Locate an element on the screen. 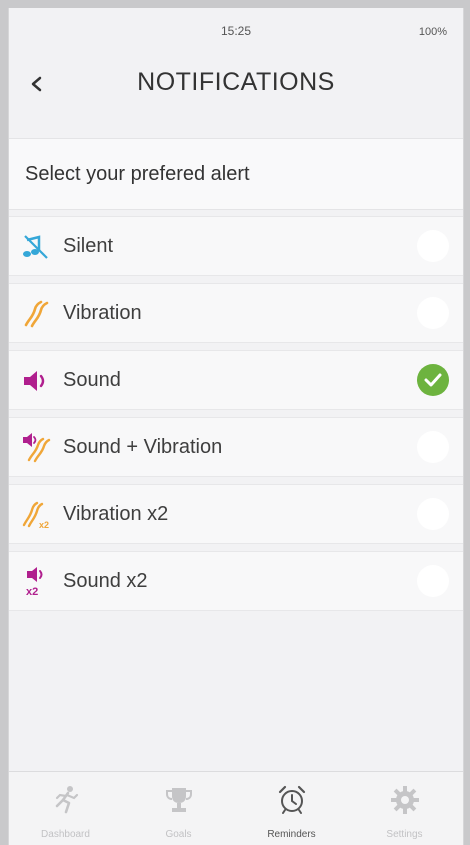 The height and width of the screenshot is (845, 470). silent-note-icon is located at coordinates (35, 247).